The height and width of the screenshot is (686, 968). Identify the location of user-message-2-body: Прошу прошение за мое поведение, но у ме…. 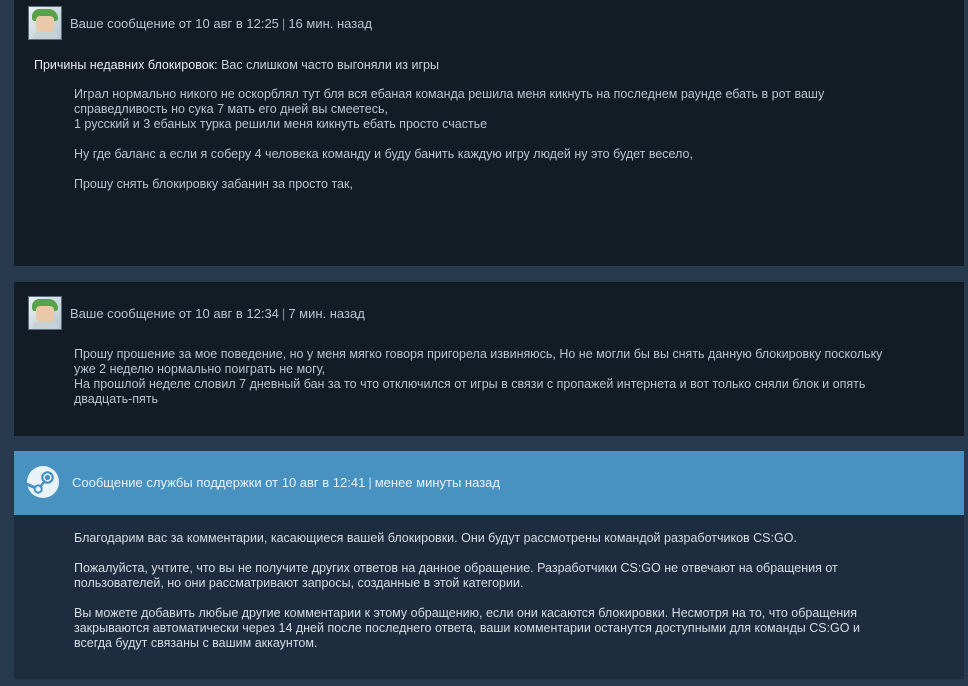
(499, 384).